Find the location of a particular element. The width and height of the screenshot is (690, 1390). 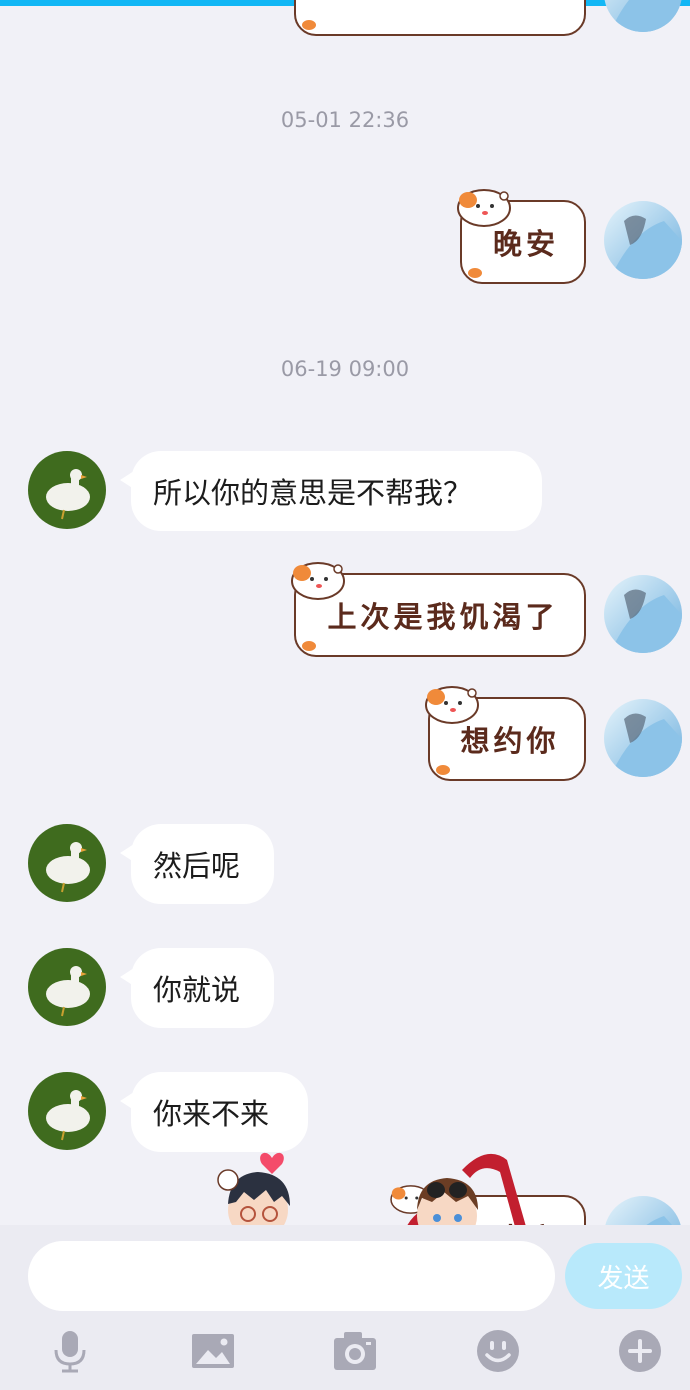

emoji-button is located at coordinates (498, 1351).